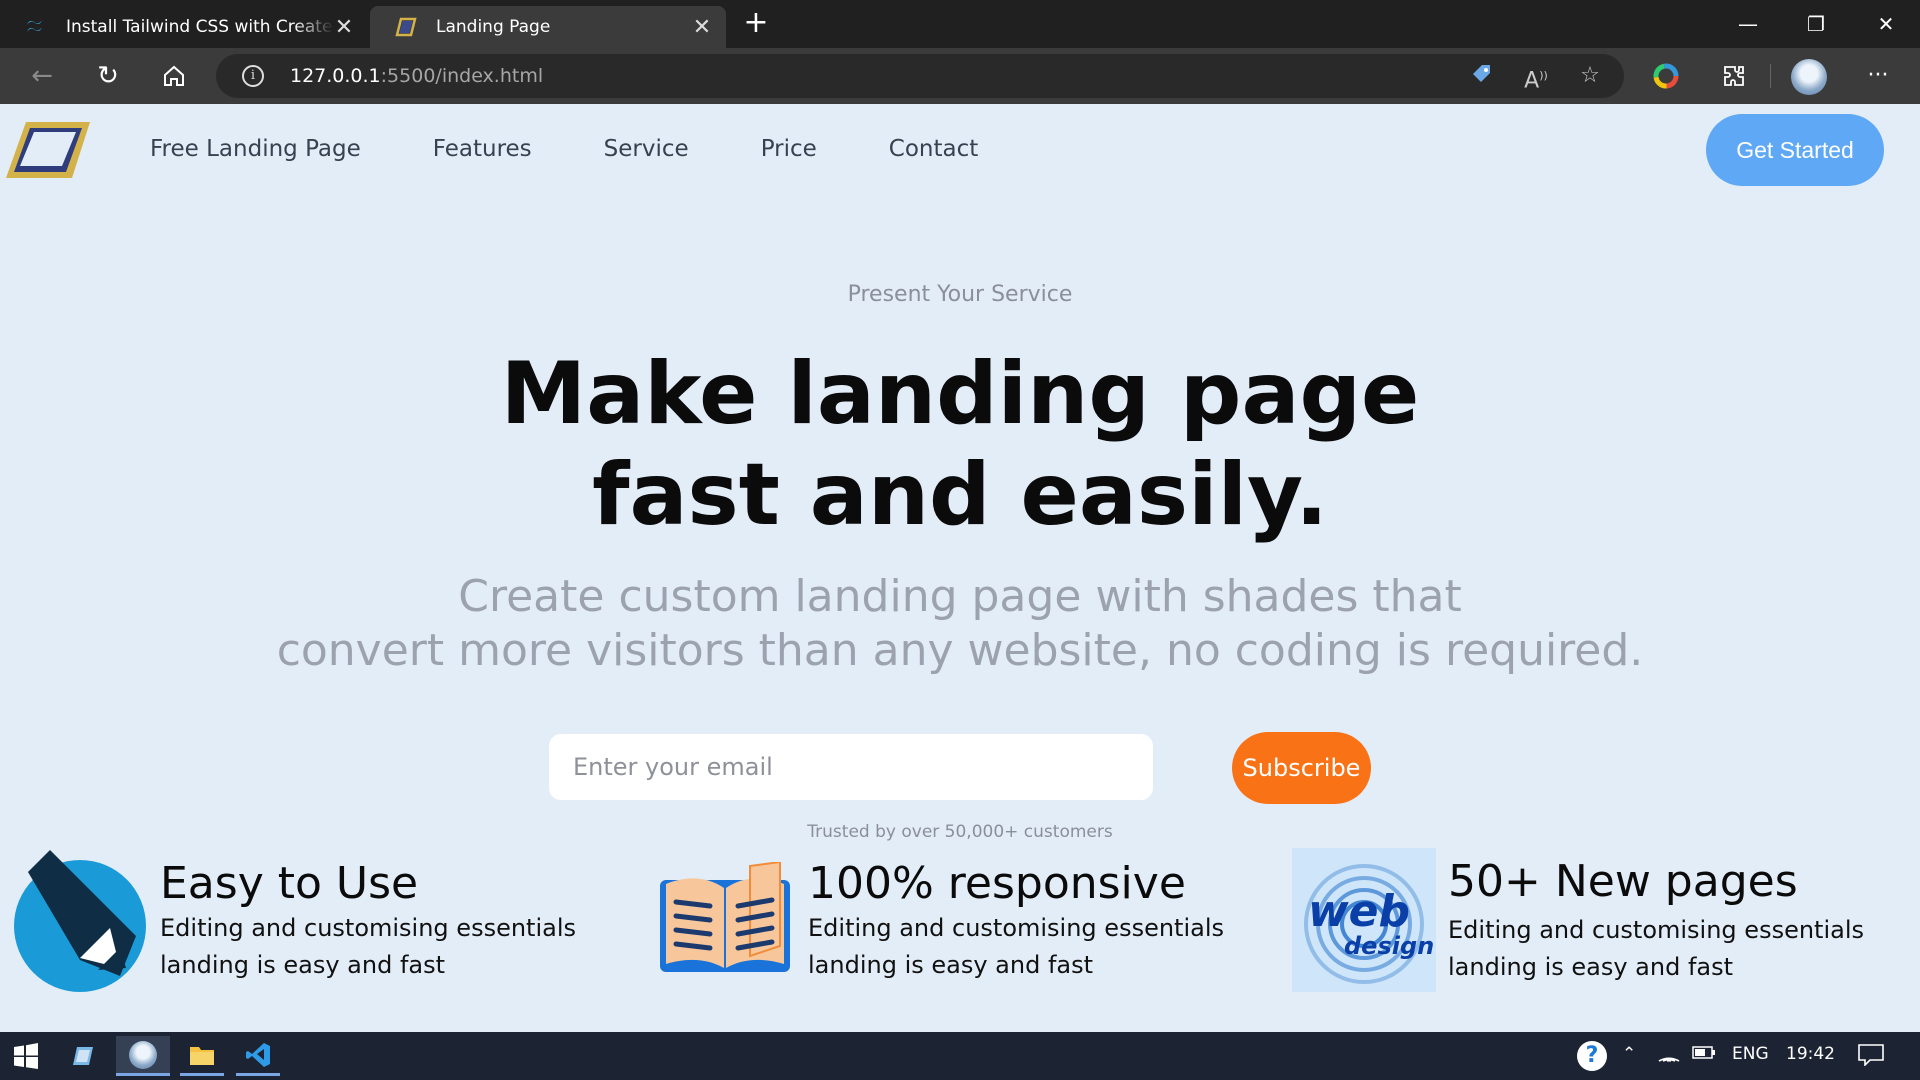 Image resolution: width=1920 pixels, height=1080 pixels. What do you see at coordinates (1629, 1054) in the screenshot?
I see `chevron-up-icon: ⌃` at bounding box center [1629, 1054].